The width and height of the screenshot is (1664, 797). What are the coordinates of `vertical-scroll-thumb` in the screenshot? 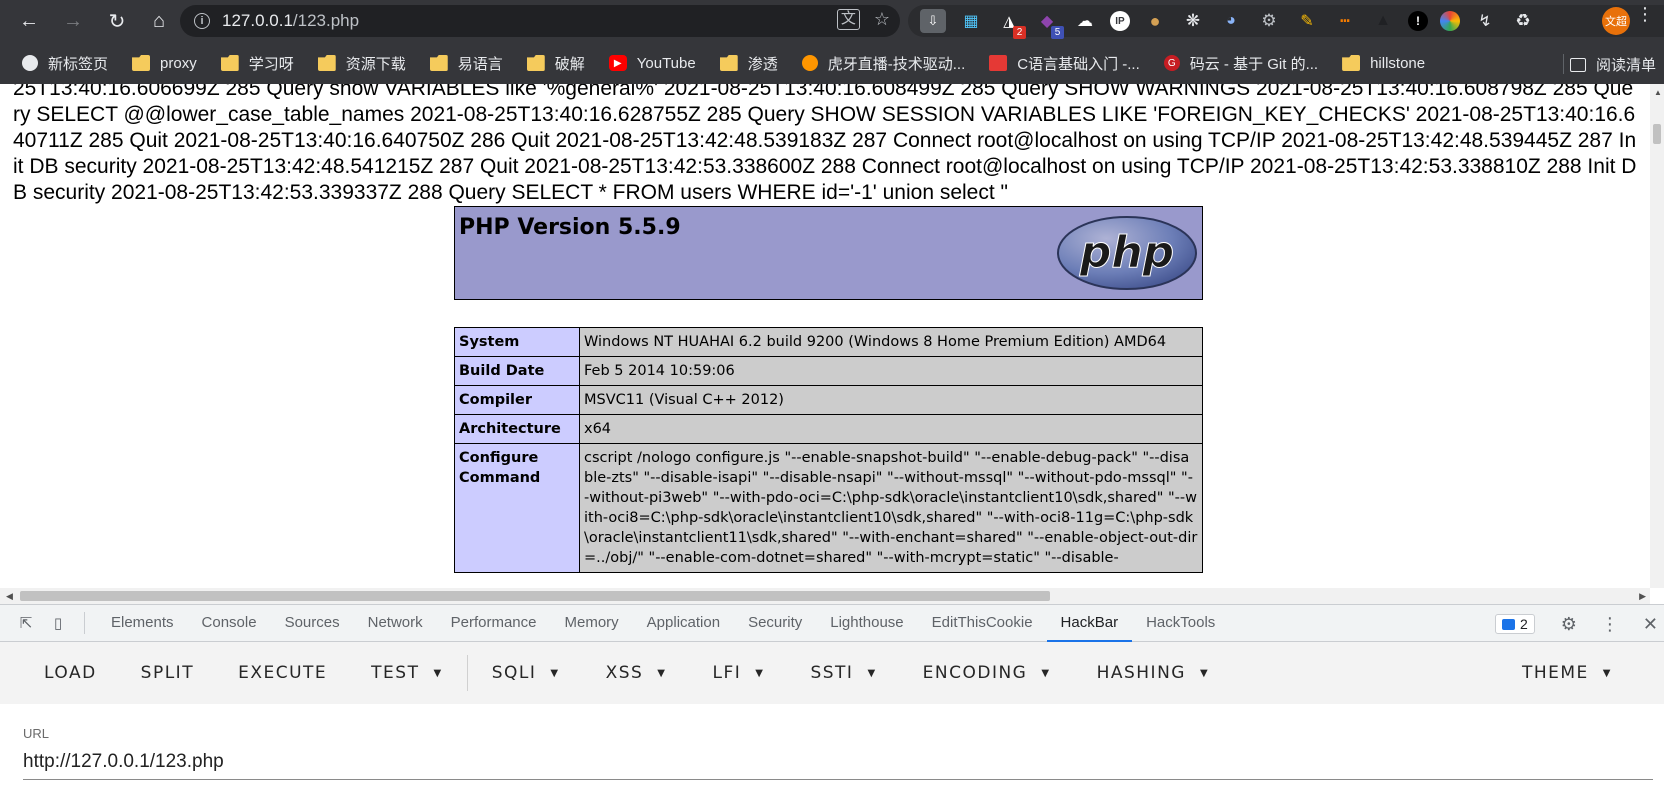 It's located at (1657, 134).